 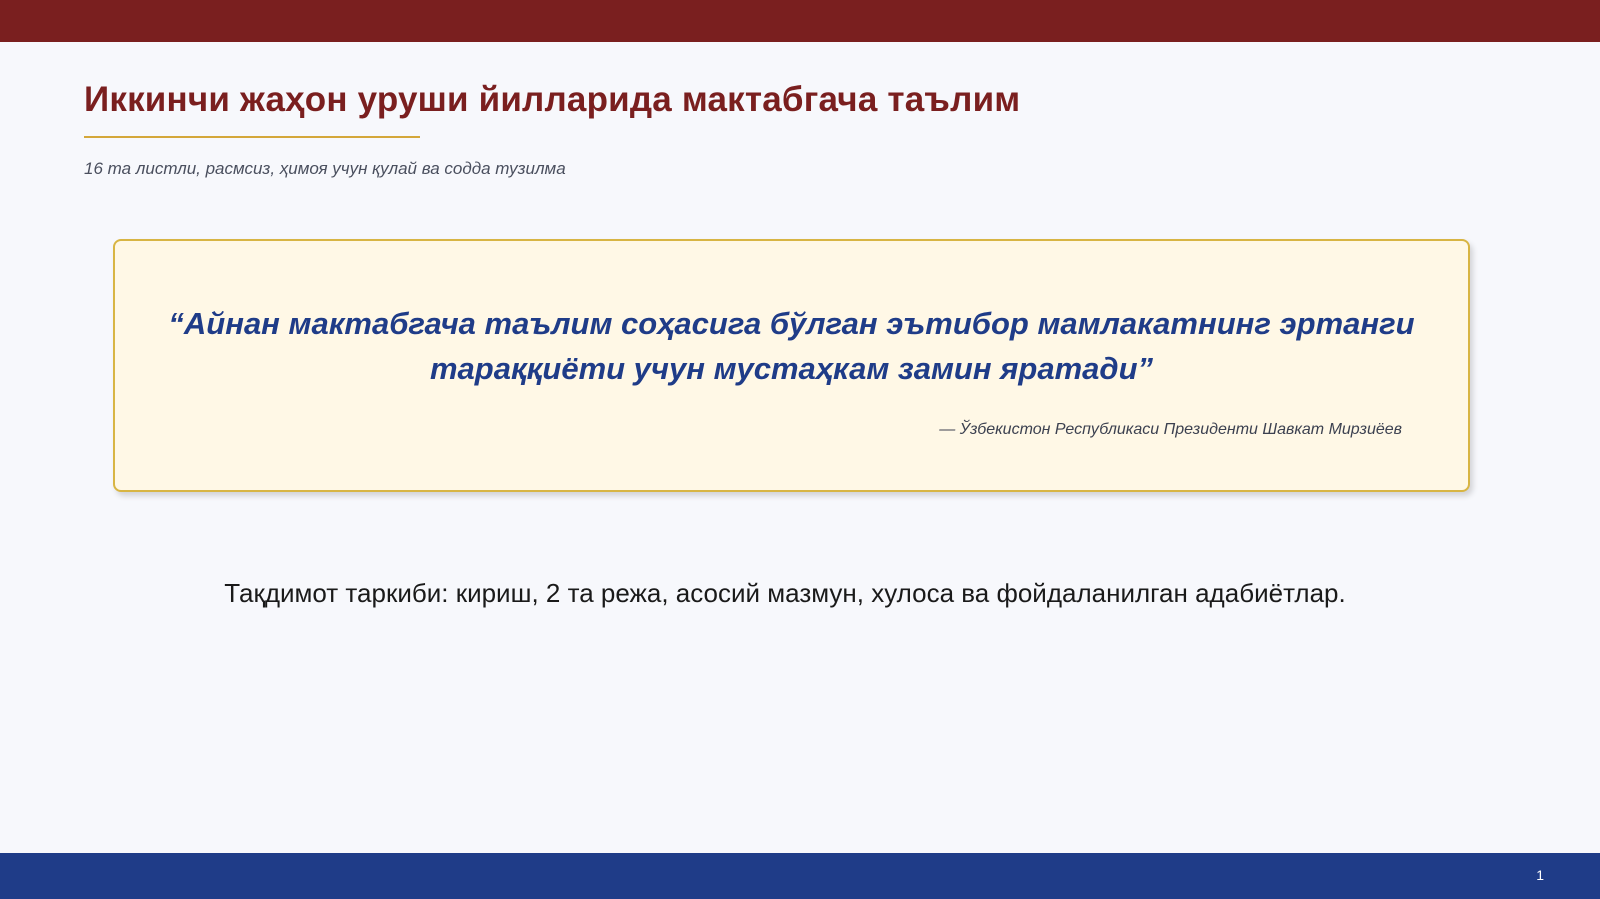 I want to click on page-number: 1, so click(x=1540, y=875).